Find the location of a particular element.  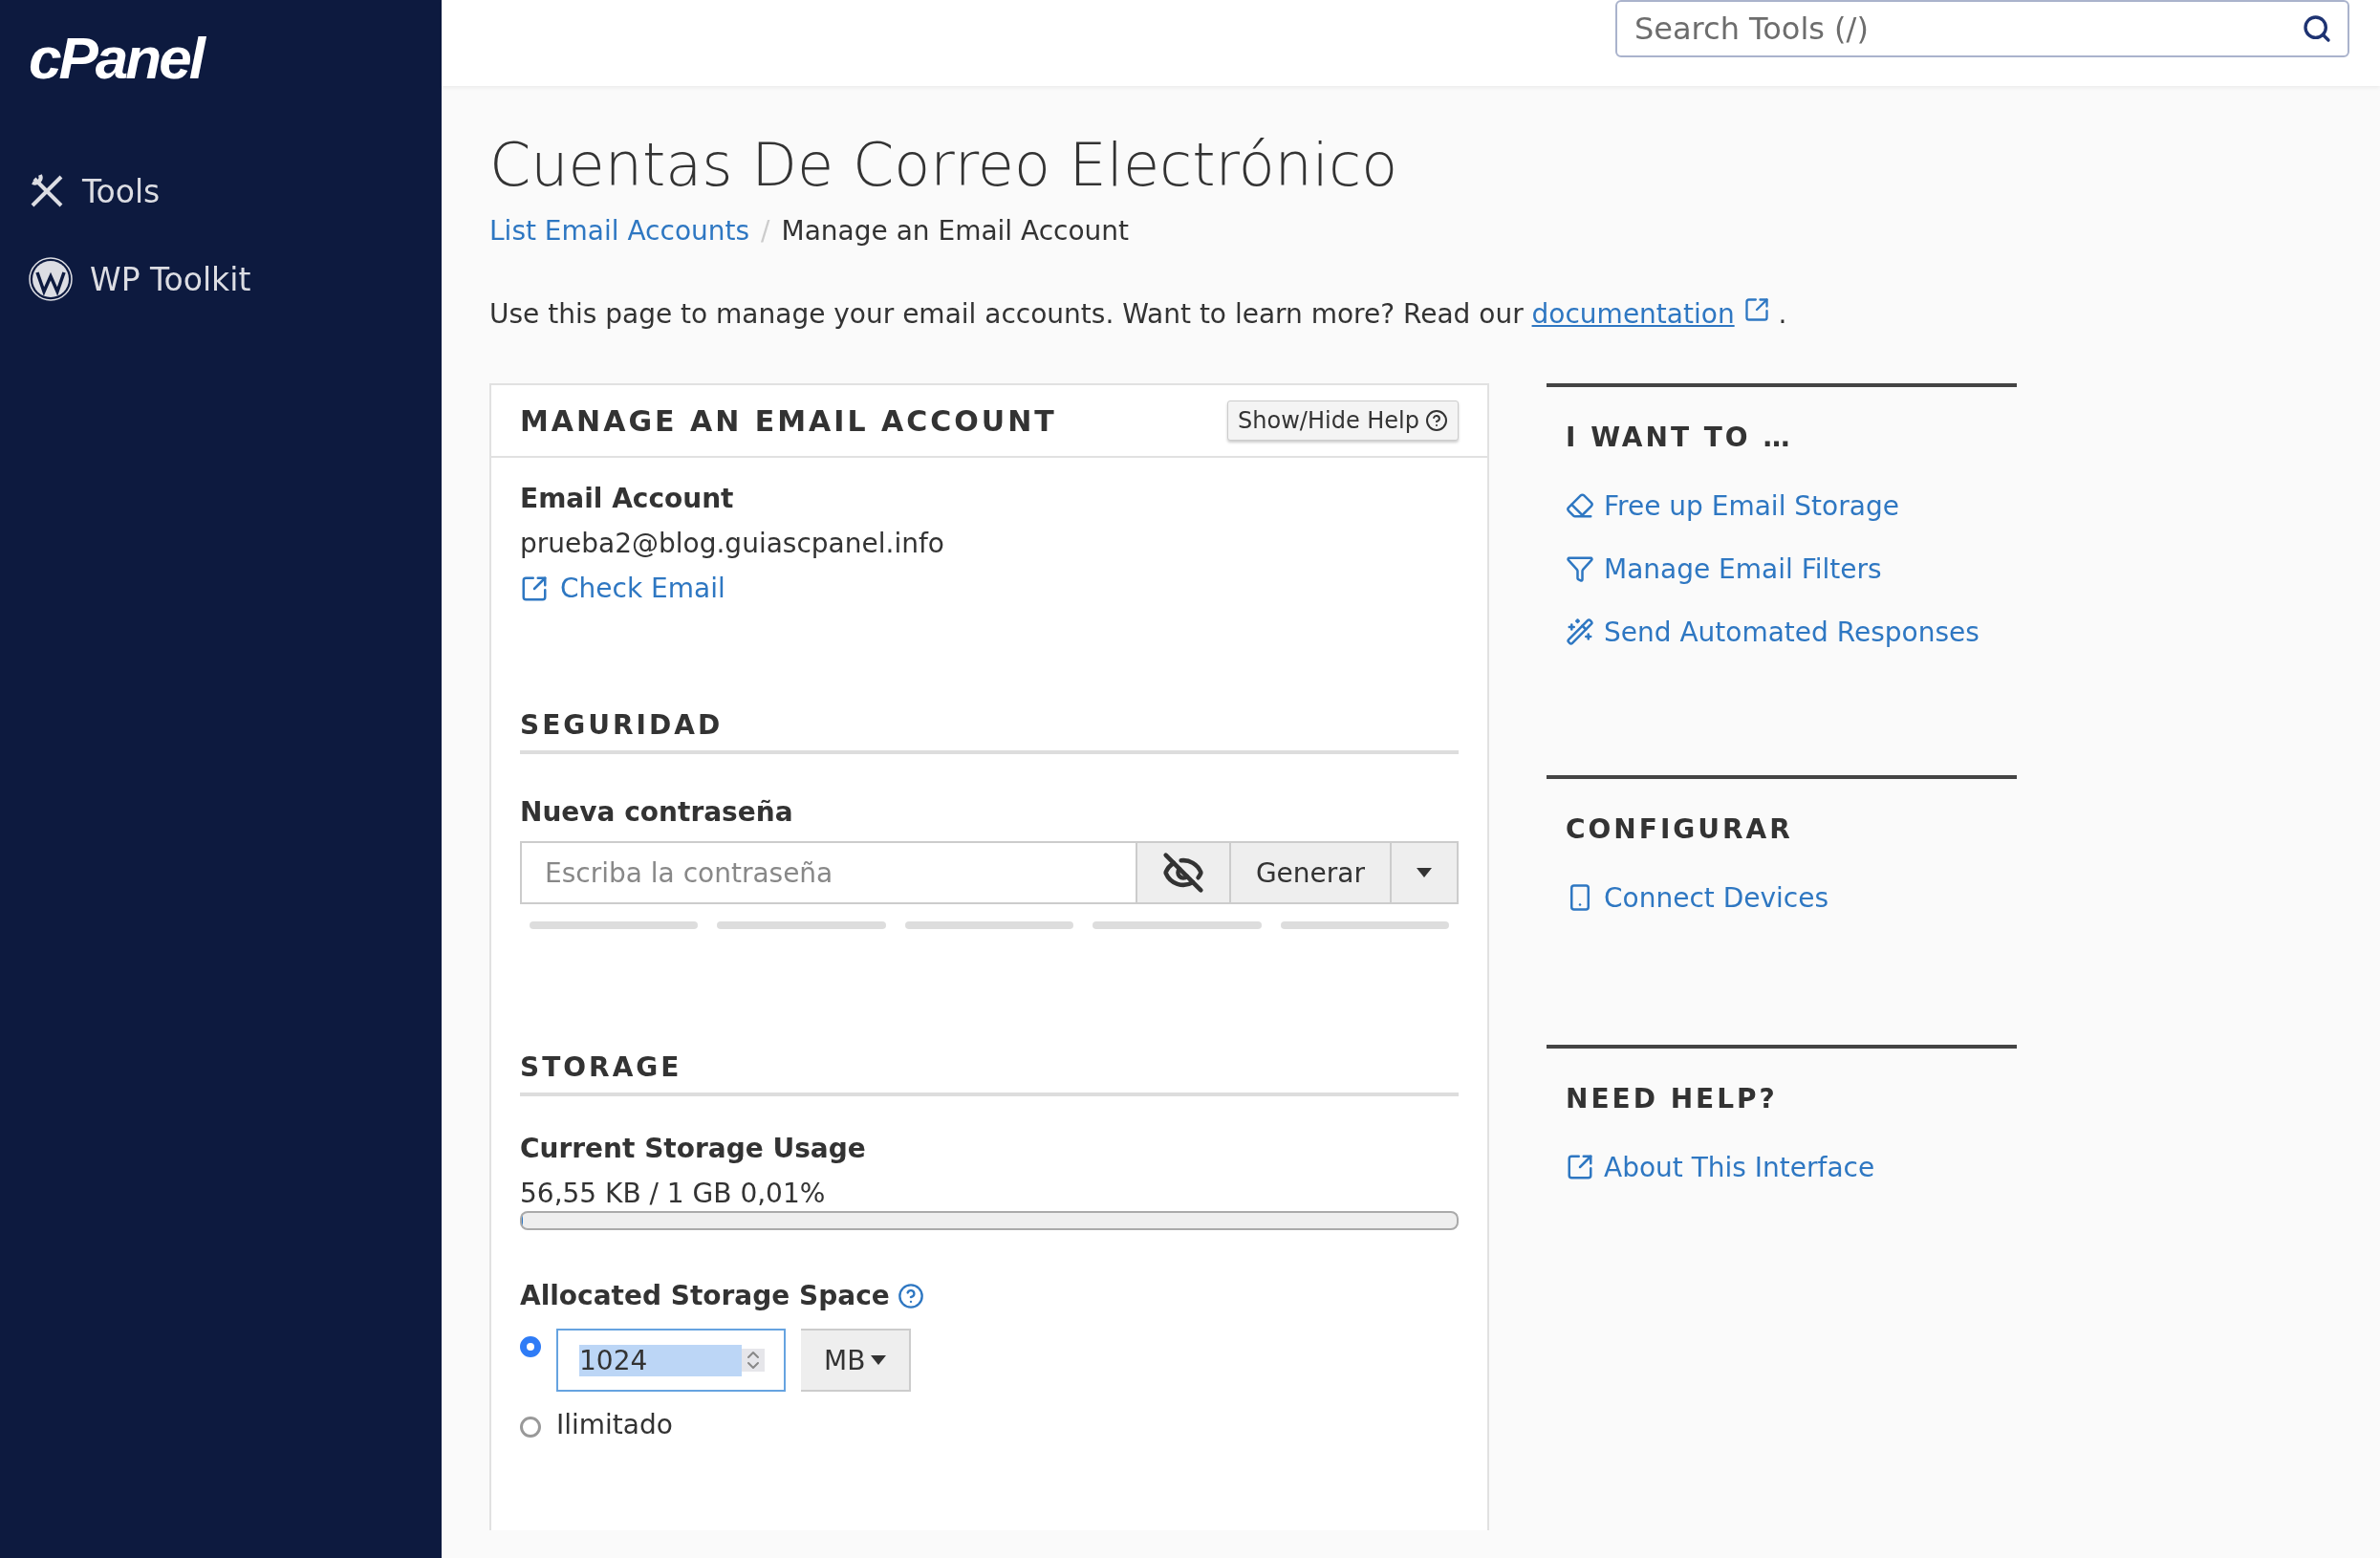

password-field: Escriba la contraseña is located at coordinates (828, 872).